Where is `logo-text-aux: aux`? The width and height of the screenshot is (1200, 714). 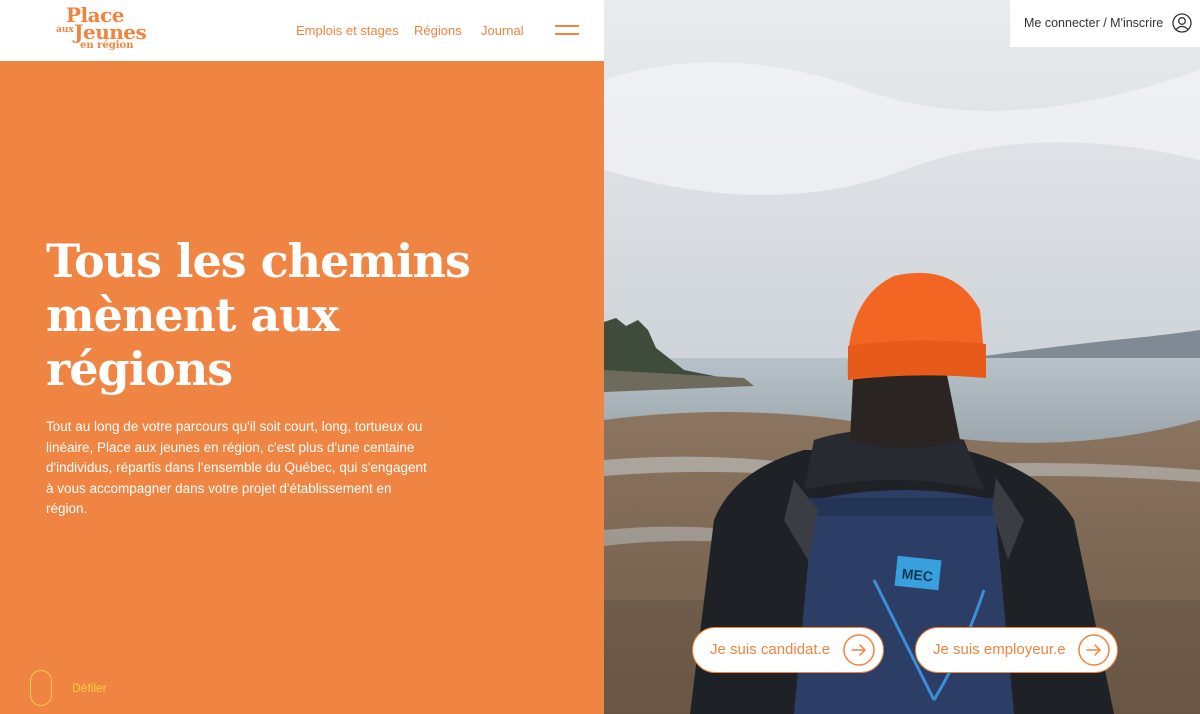 logo-text-aux: aux is located at coordinates (65, 30).